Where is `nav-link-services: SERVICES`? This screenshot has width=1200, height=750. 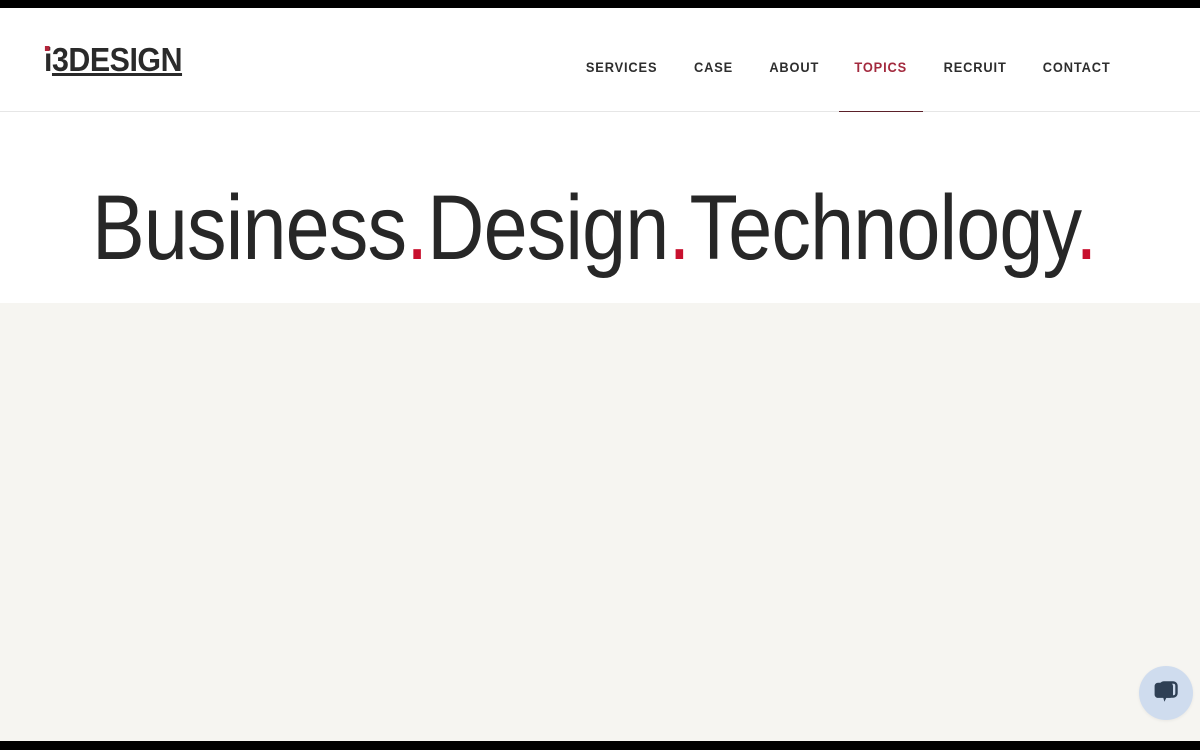 nav-link-services: SERVICES is located at coordinates (621, 67).